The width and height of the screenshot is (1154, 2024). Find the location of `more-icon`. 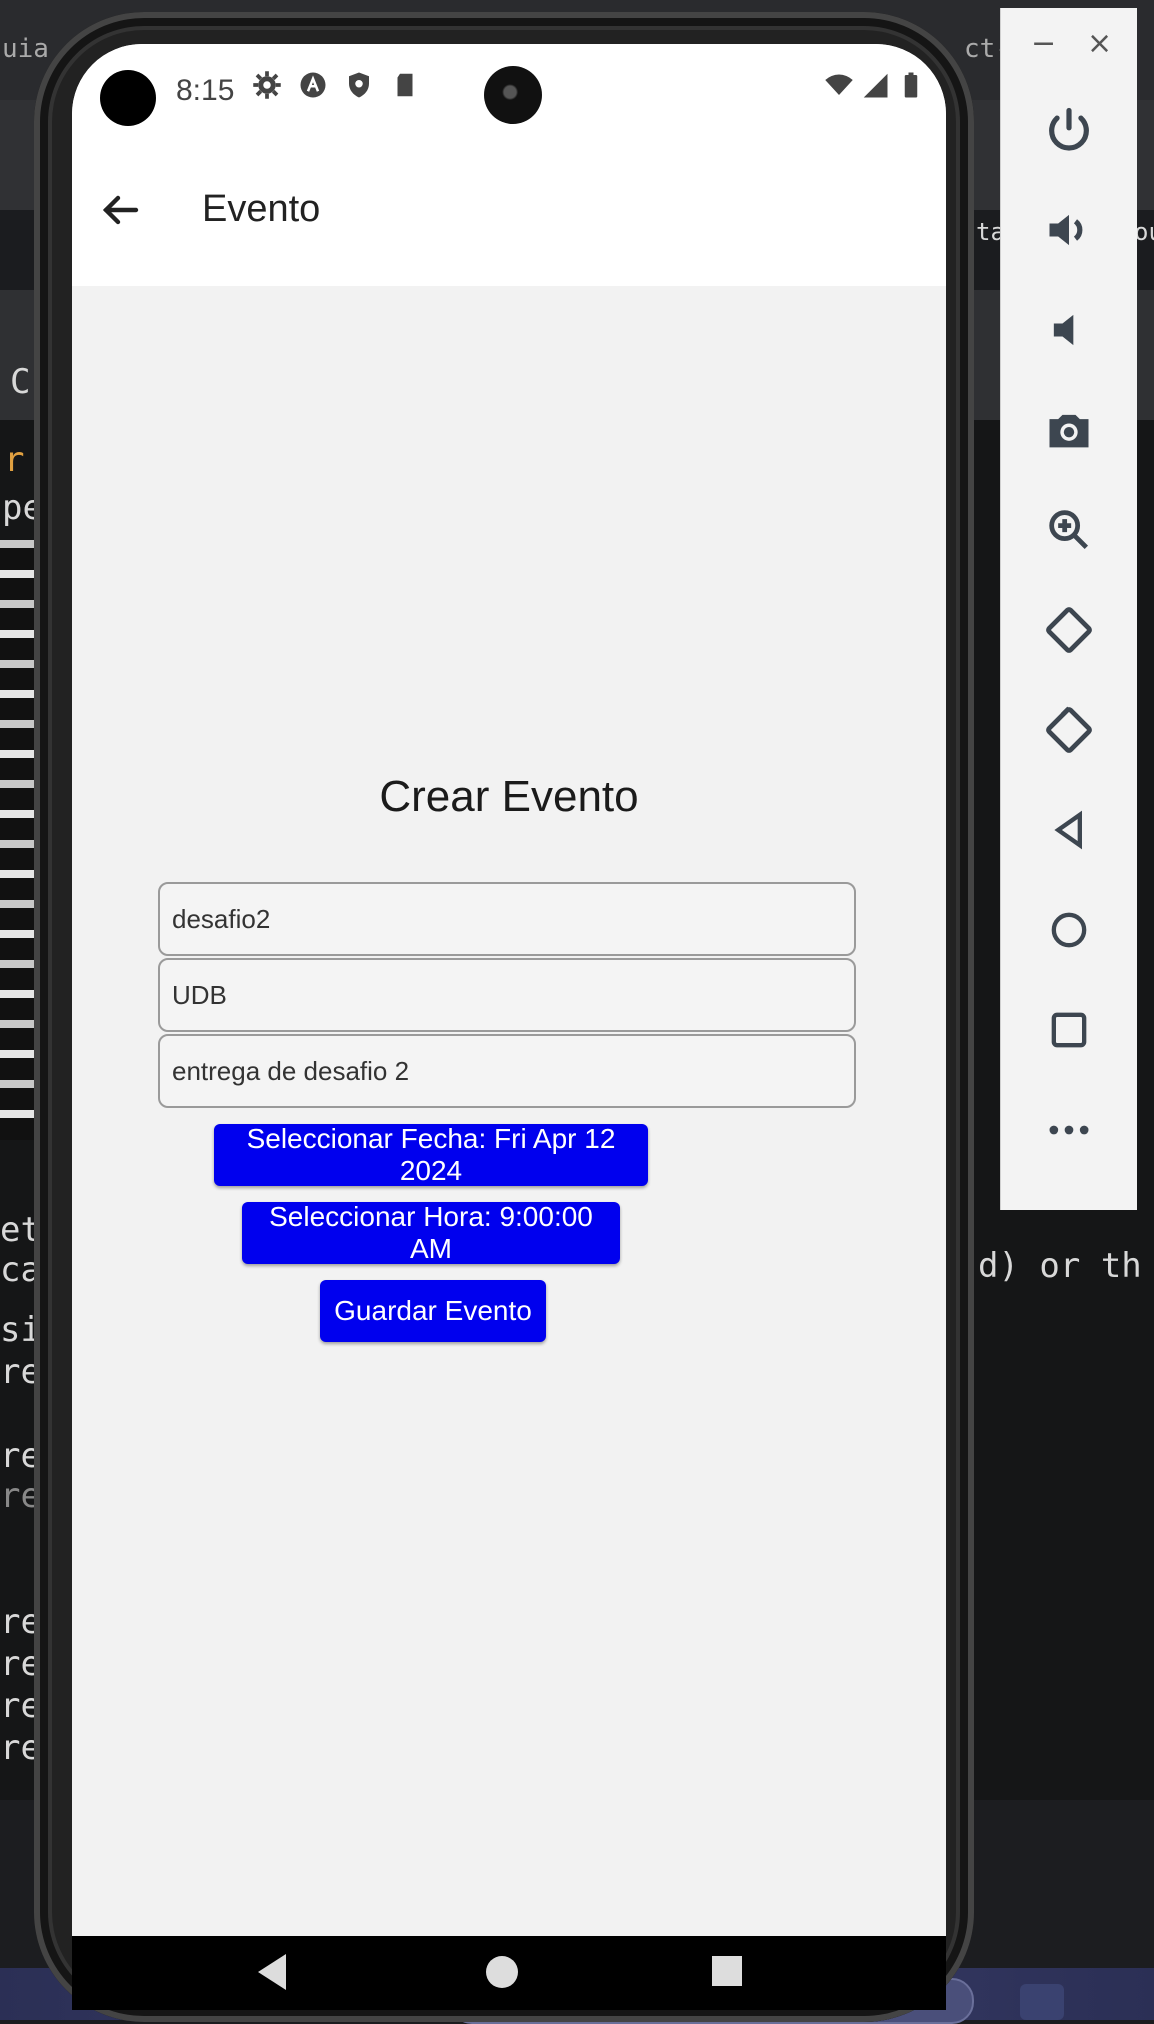

more-icon is located at coordinates (1069, 1130).